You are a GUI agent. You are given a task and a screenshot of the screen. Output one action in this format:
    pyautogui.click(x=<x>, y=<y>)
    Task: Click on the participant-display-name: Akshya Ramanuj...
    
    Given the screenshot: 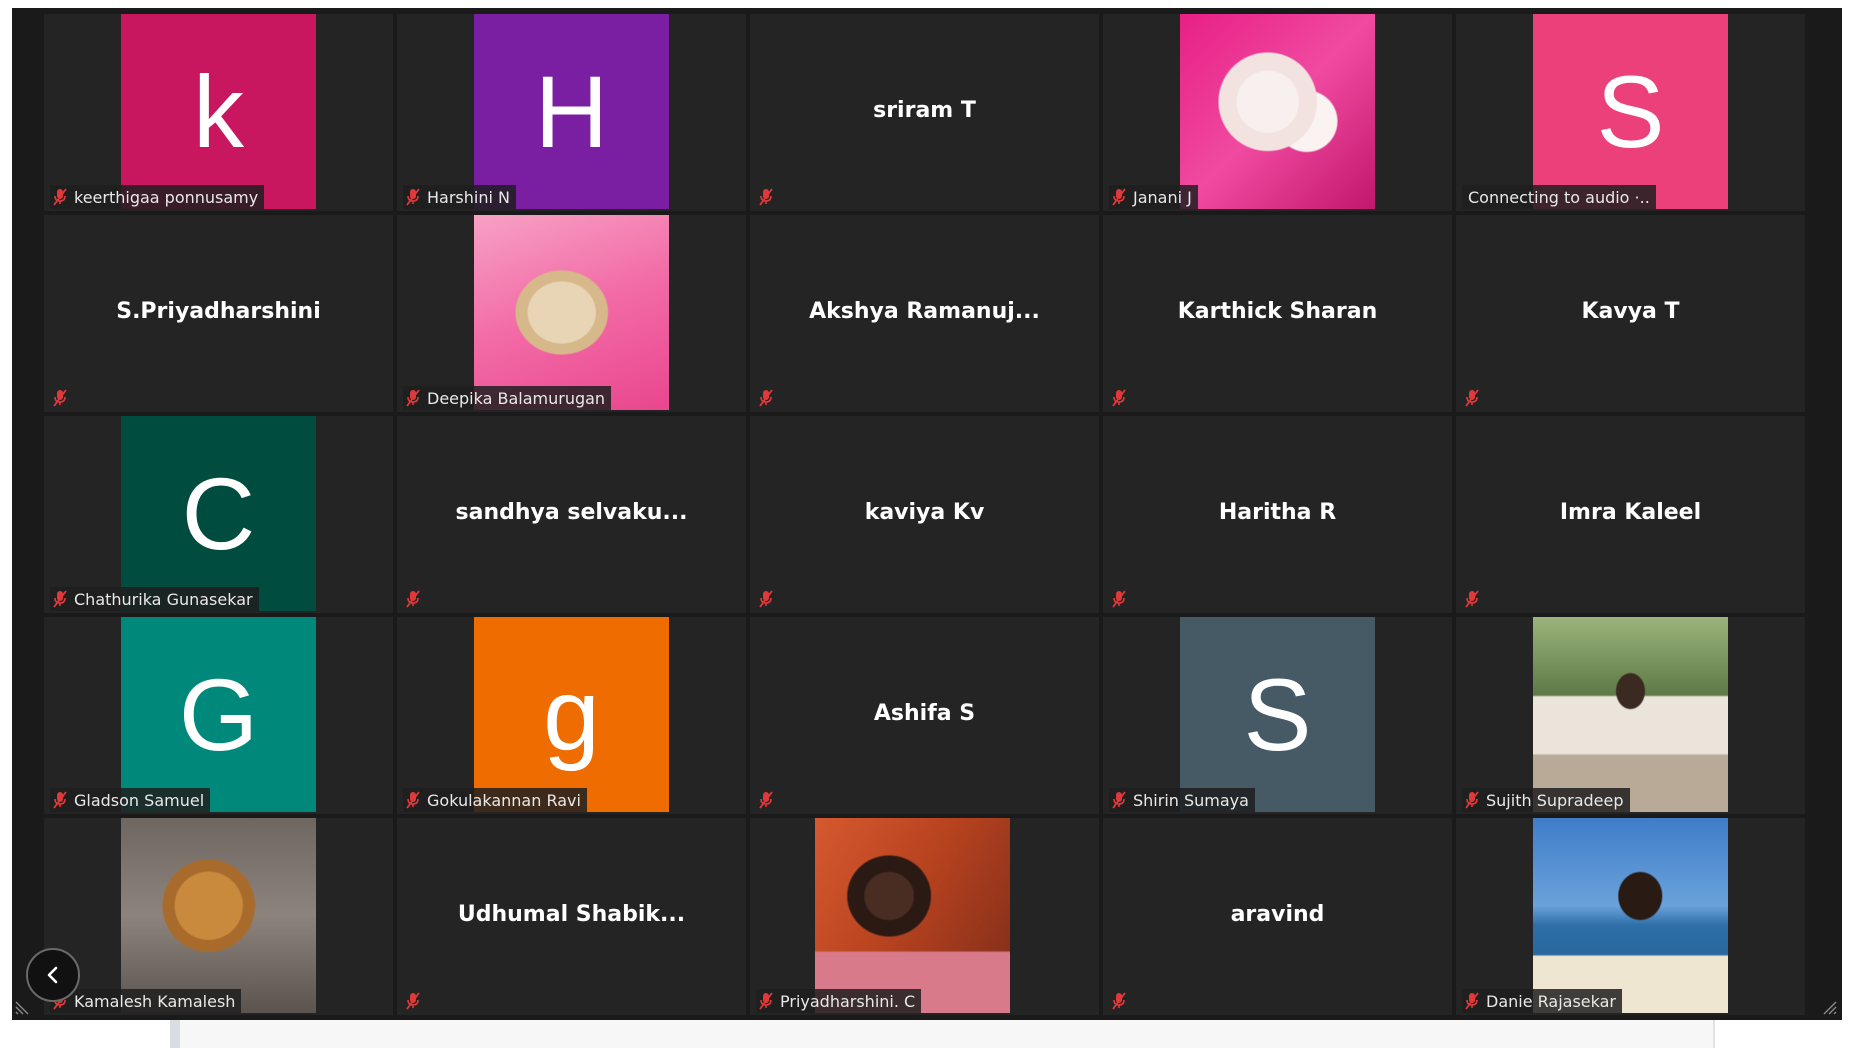 What is the action you would take?
    pyautogui.click(x=924, y=311)
    